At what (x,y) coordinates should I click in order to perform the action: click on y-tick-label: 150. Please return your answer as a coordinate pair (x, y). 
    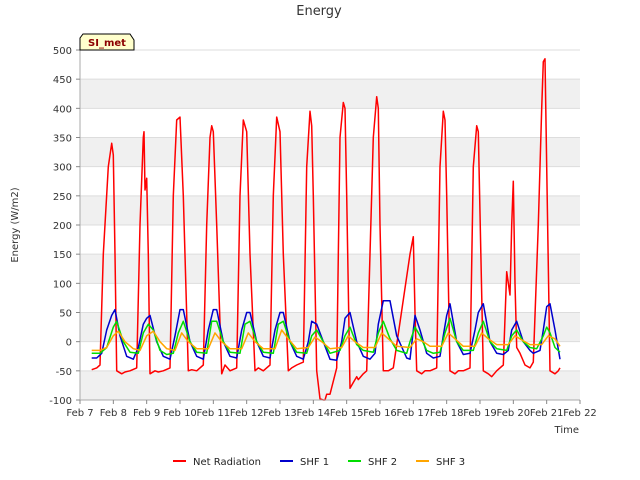
    Looking at the image, I should click on (62, 255).